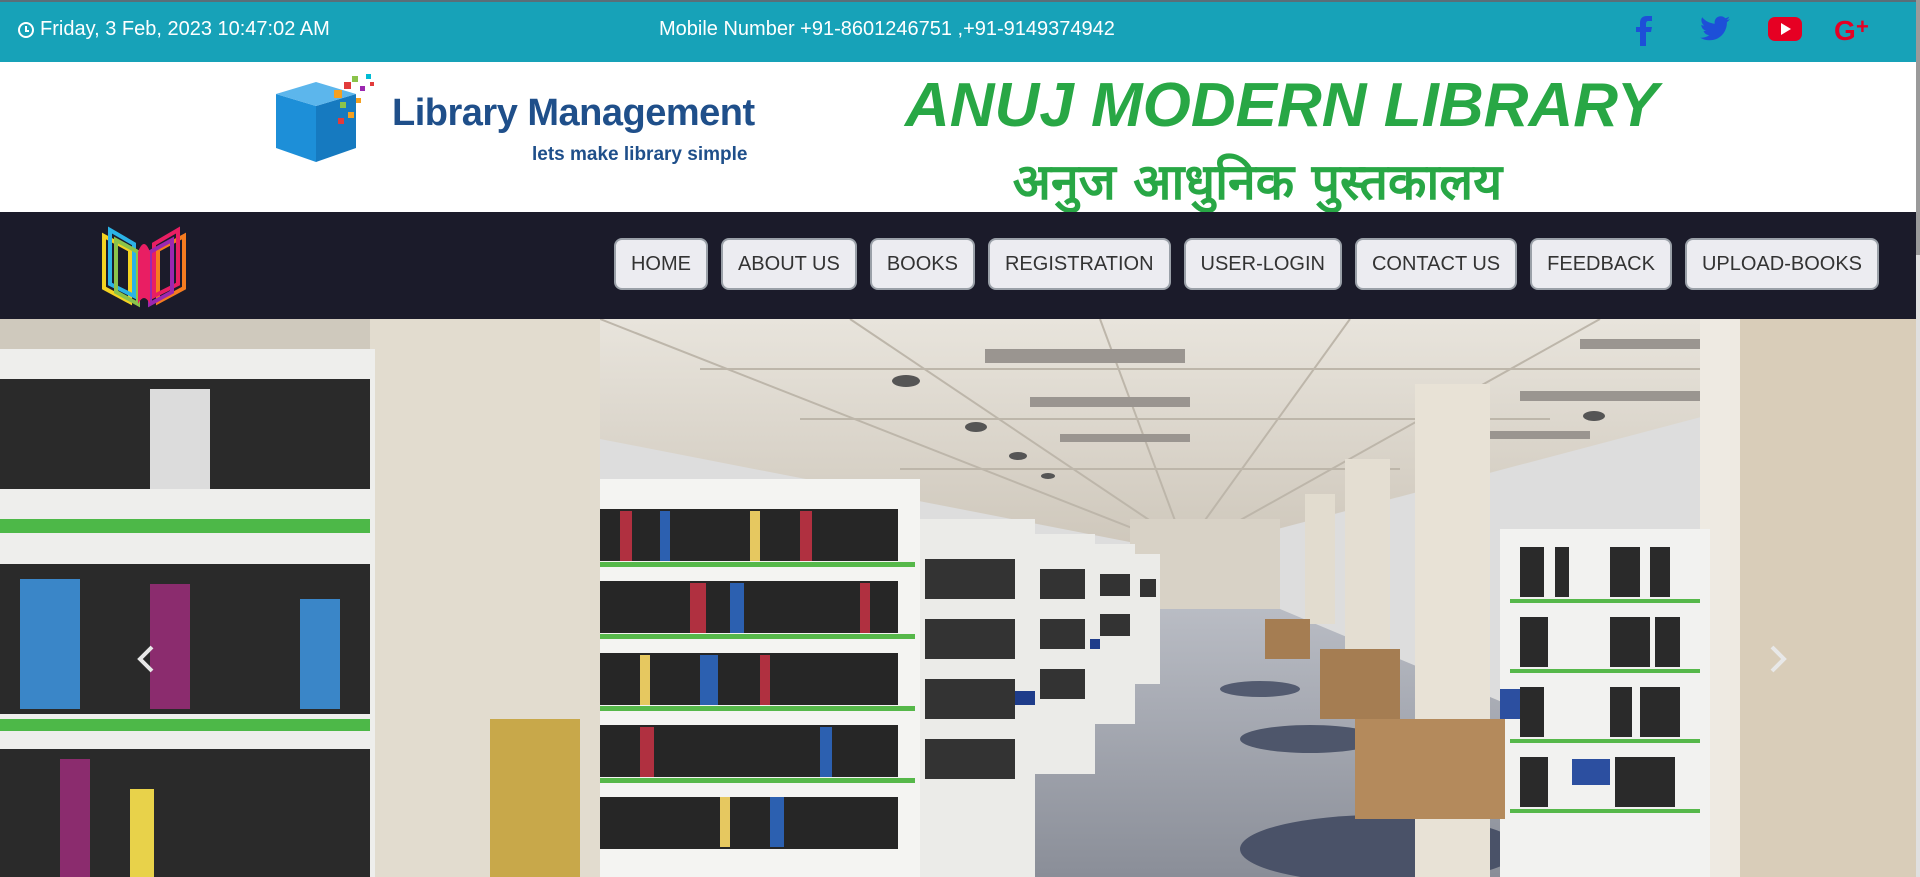  What do you see at coordinates (1781, 264) in the screenshot?
I see `nav-upload-books: UPLOAD-BOOKS` at bounding box center [1781, 264].